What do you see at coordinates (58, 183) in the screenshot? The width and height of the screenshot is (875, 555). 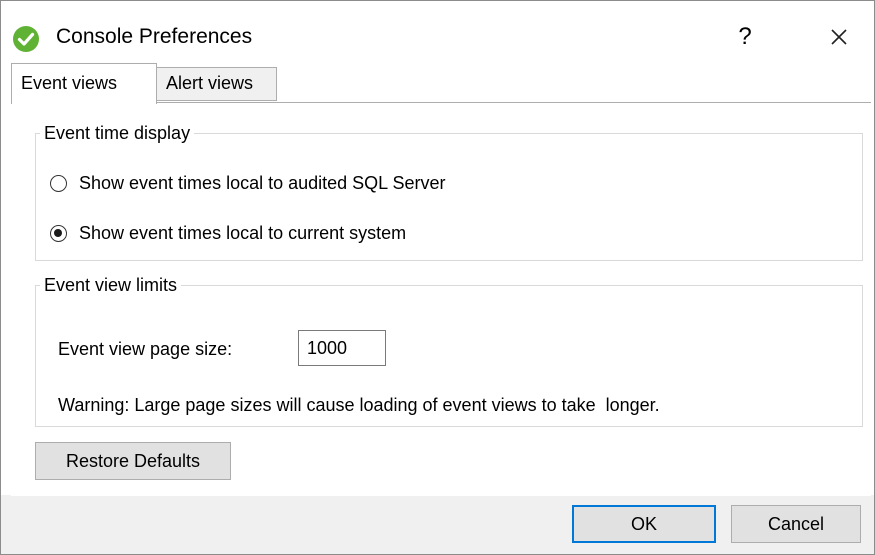 I see `radio-button` at bounding box center [58, 183].